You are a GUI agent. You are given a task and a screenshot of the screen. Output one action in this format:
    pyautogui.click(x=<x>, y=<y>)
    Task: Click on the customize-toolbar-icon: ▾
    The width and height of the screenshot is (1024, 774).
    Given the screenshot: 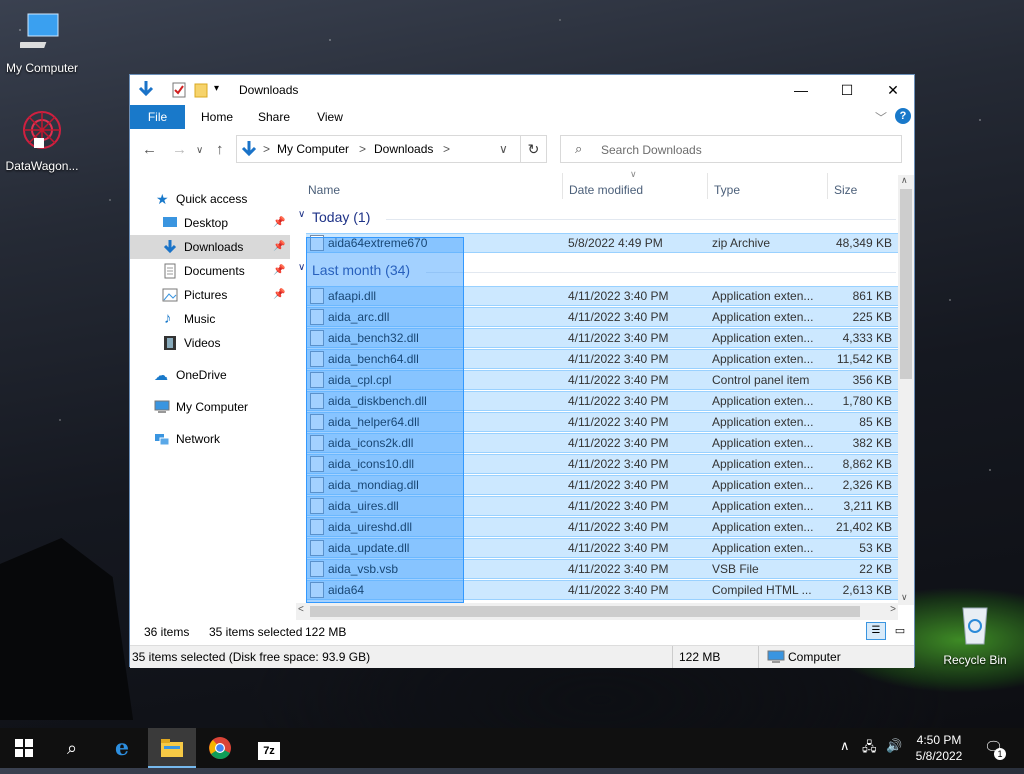 What is the action you would take?
    pyautogui.click(x=216, y=88)
    